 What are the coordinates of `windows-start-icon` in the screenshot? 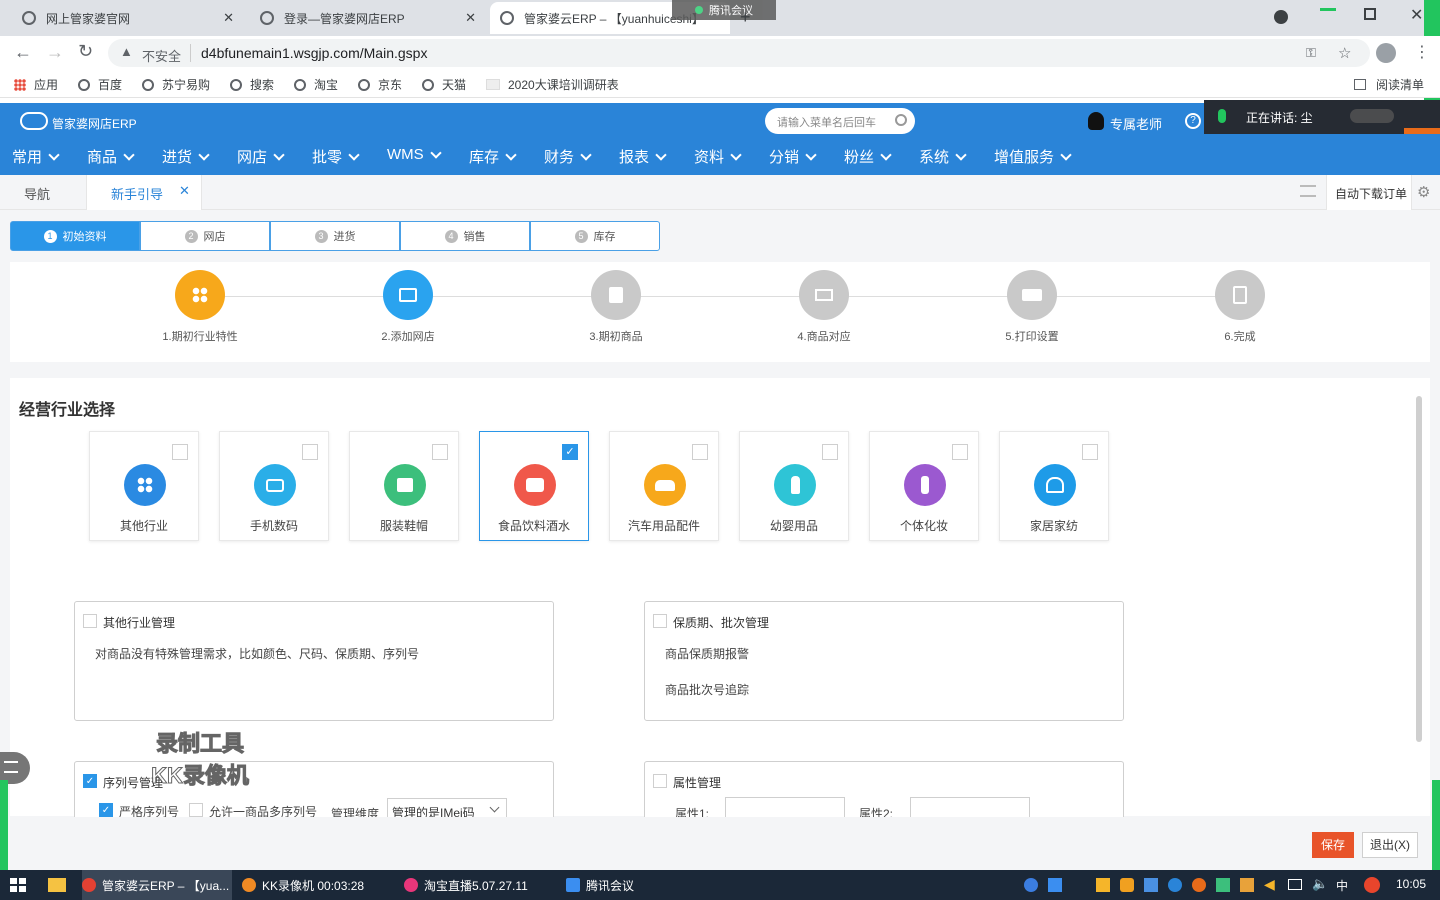 It's located at (18, 885).